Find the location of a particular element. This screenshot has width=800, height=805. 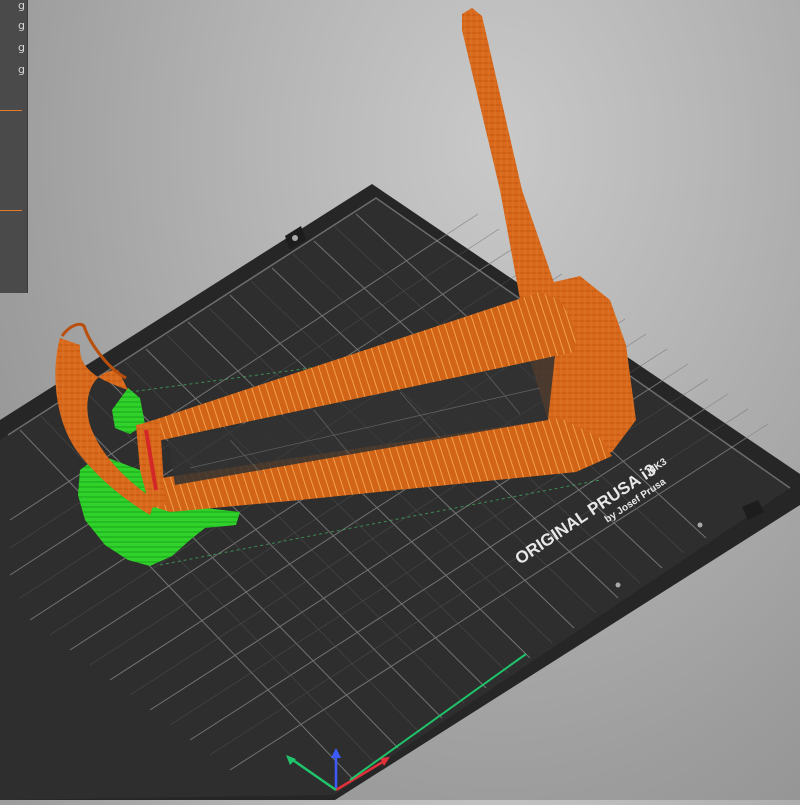

layer-legend-panel: g g g g is located at coordinates (14, 146).